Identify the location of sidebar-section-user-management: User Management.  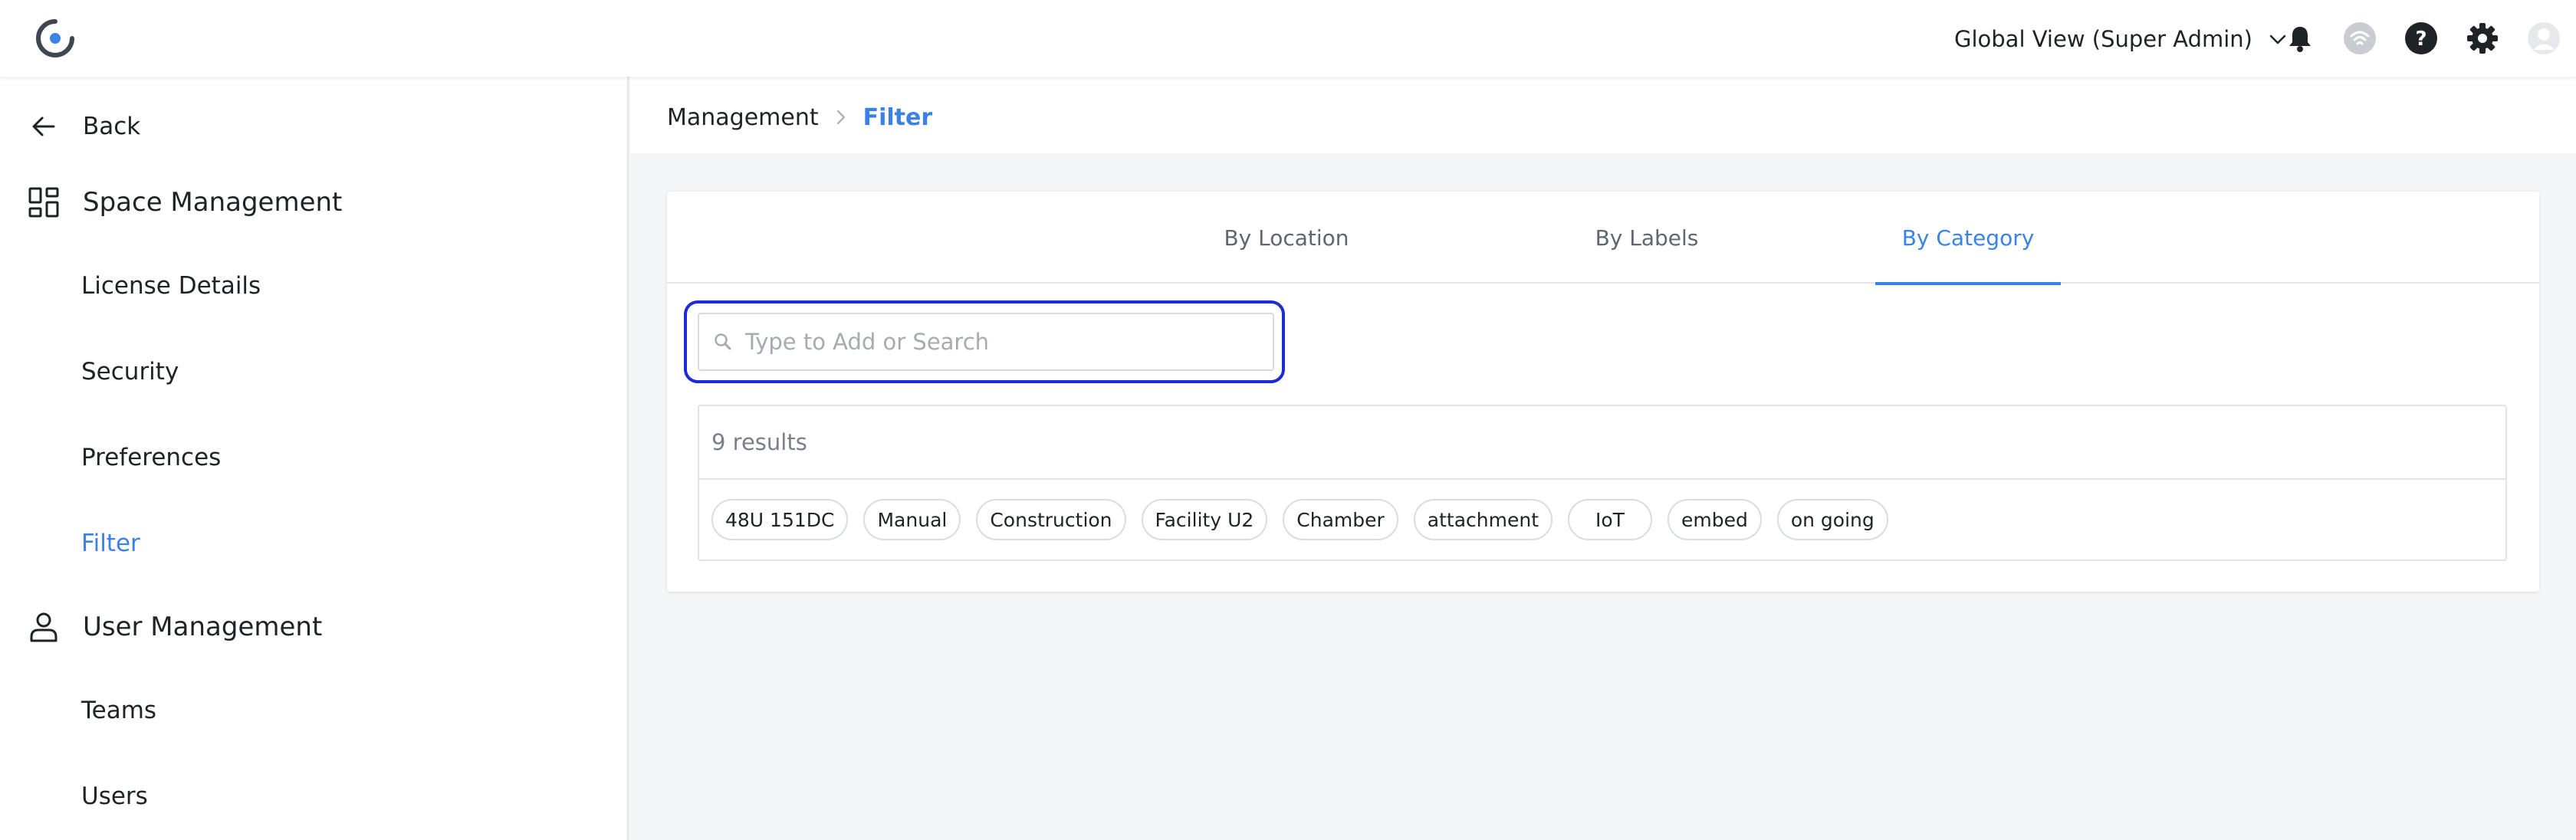
(175, 627).